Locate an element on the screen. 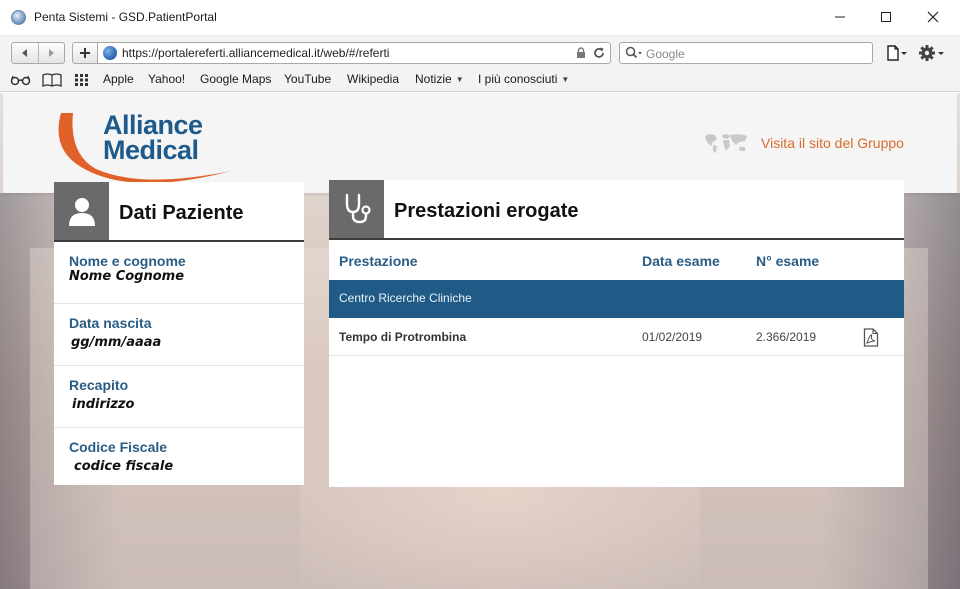  visit-group-label: Visita il sito del Gruppo is located at coordinates (832, 143).